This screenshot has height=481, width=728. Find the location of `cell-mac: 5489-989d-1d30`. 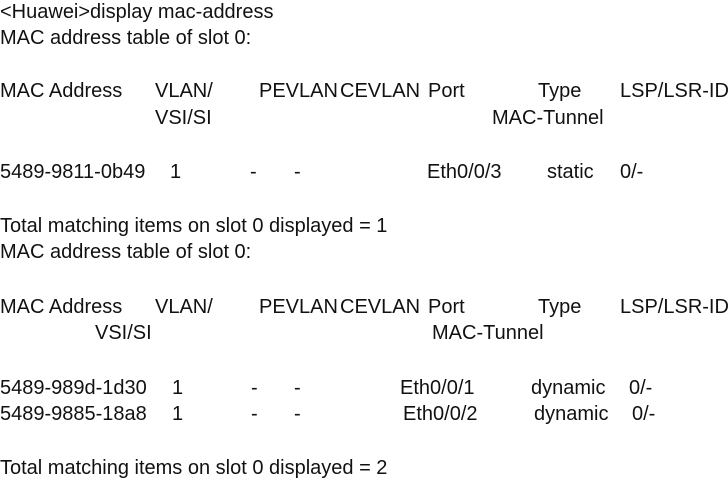

cell-mac: 5489-989d-1d30 is located at coordinates (73, 388).